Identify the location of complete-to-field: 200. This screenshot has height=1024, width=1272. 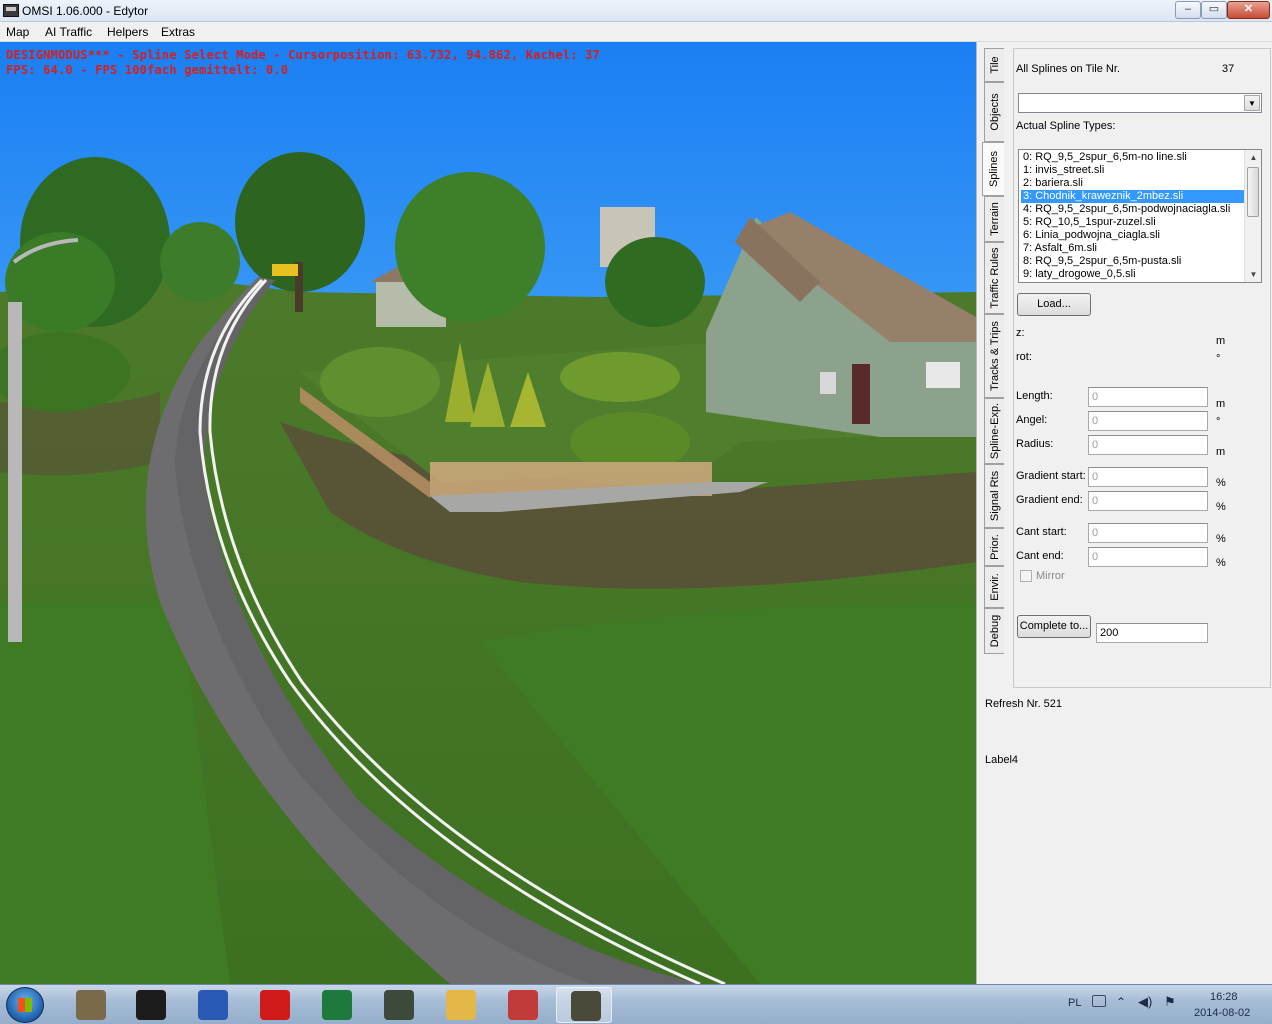
(1152, 633).